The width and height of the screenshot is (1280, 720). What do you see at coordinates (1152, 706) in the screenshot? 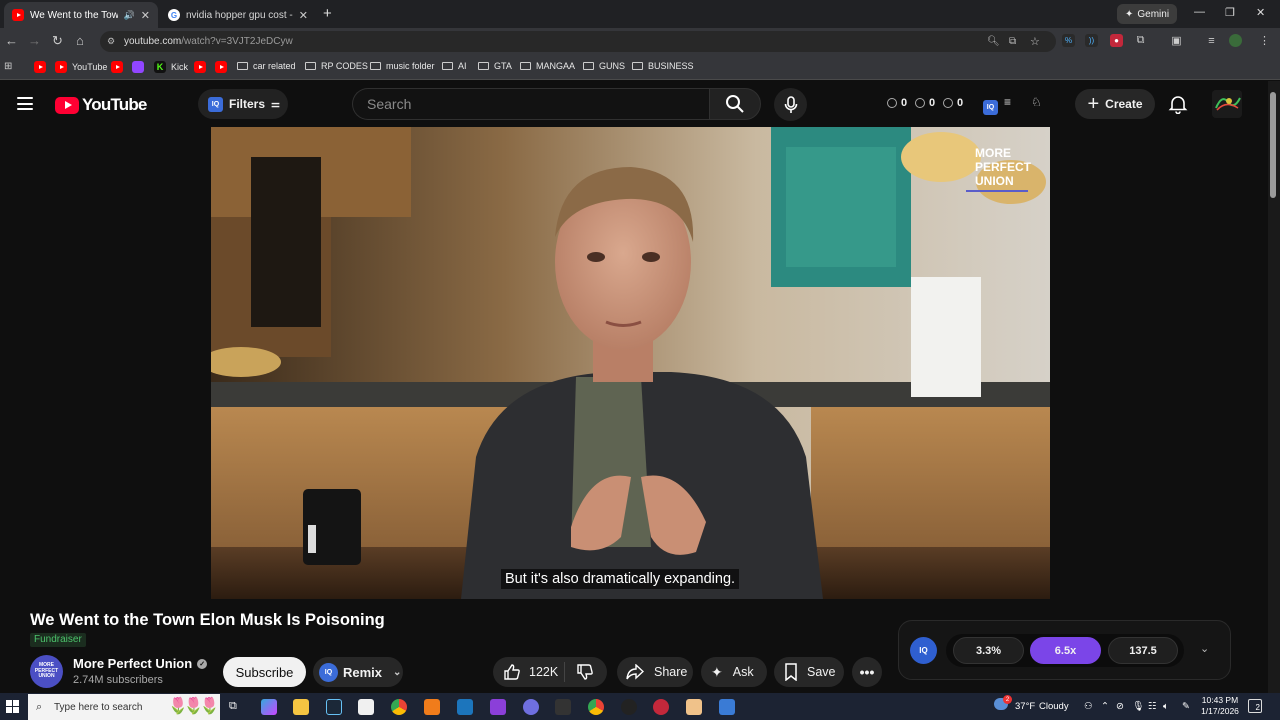
I see `wifi-icon: ☷` at bounding box center [1152, 706].